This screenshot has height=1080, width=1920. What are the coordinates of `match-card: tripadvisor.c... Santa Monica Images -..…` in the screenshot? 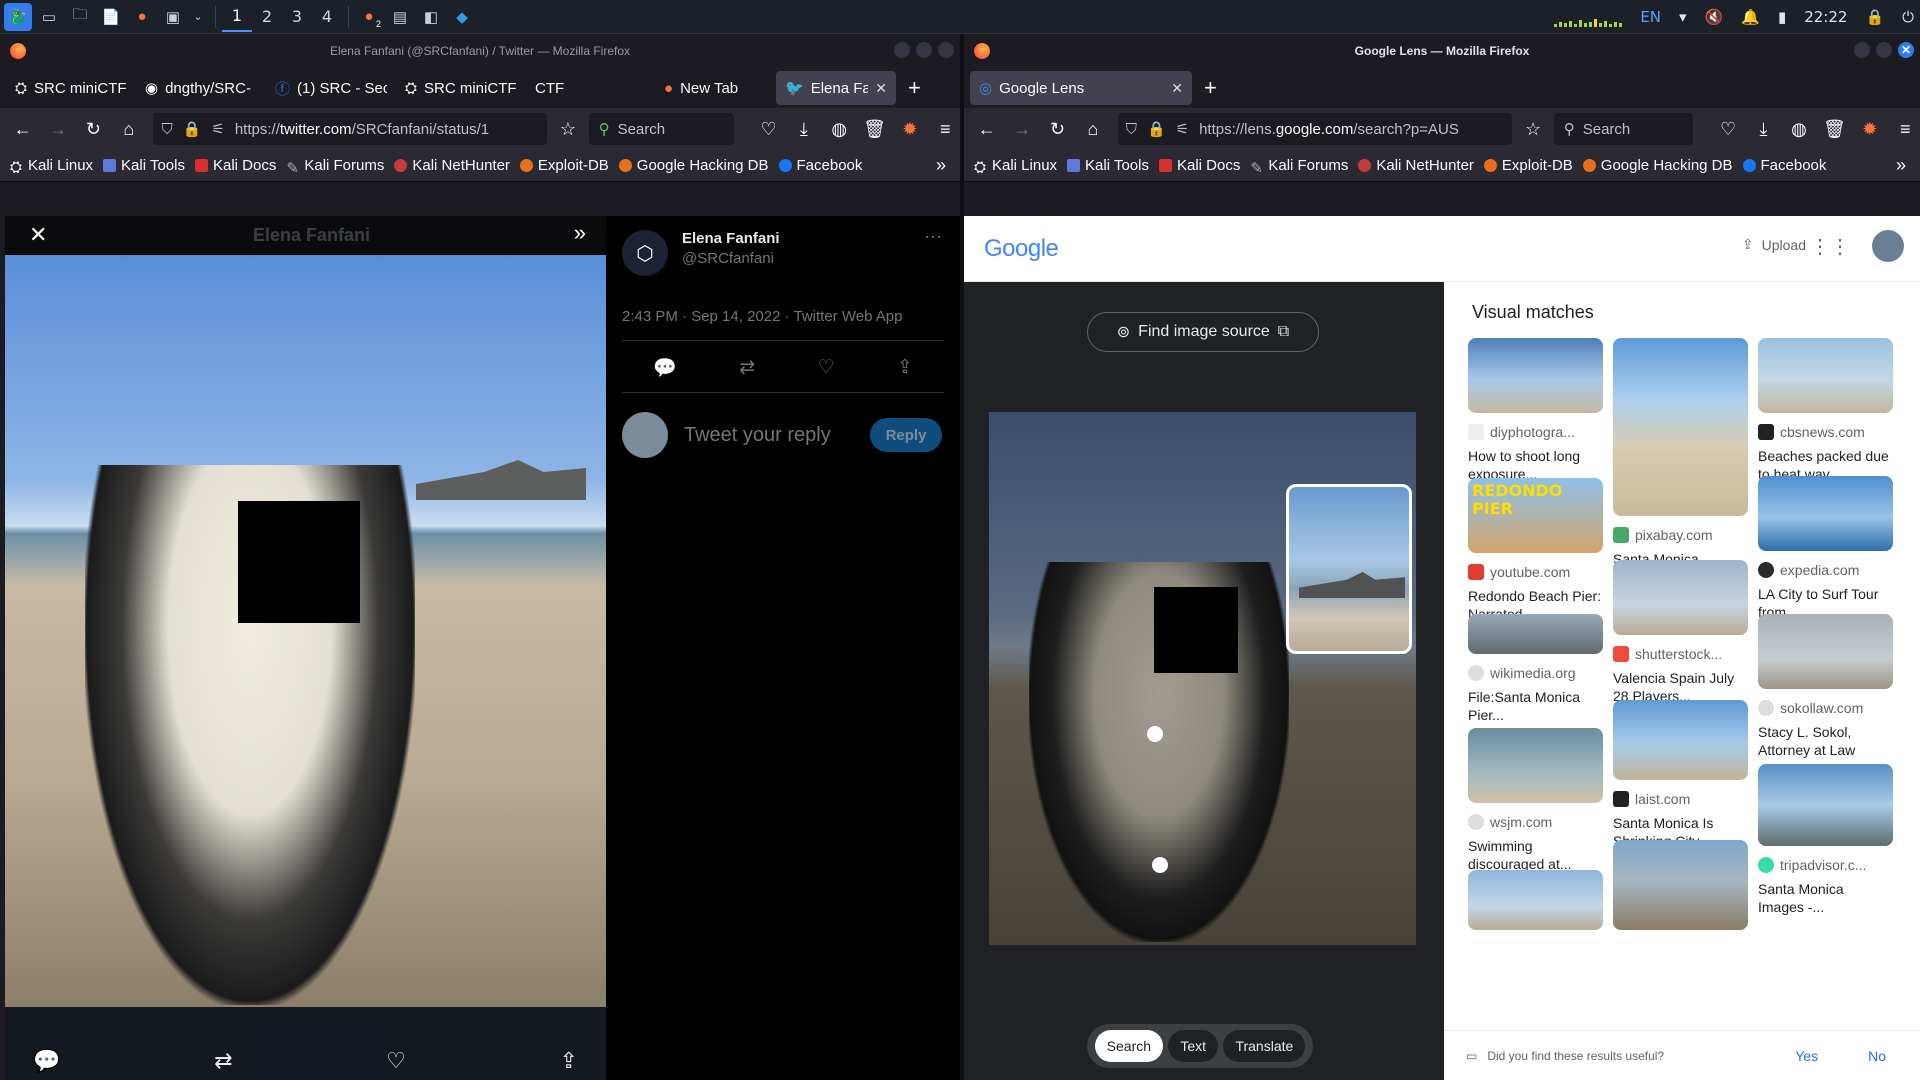 It's located at (1825, 840).